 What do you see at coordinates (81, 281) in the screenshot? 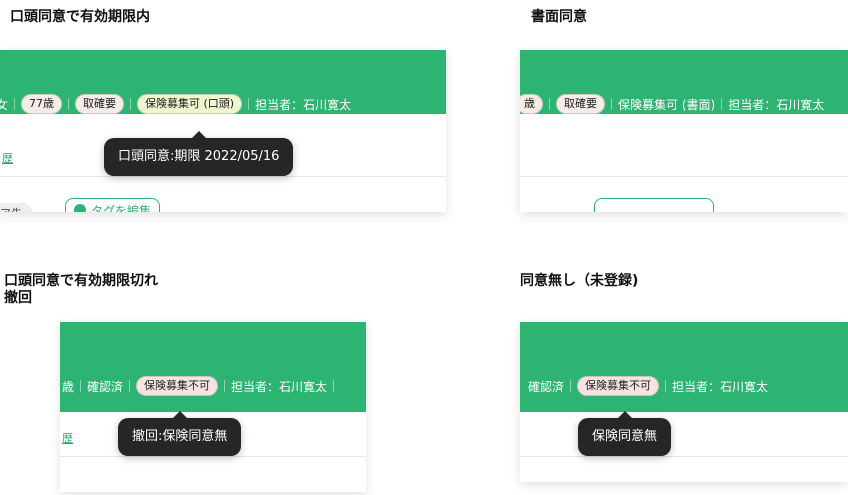
I see `section-heading-verbal-expired: 口頭同意で有効期限切れ` at bounding box center [81, 281].